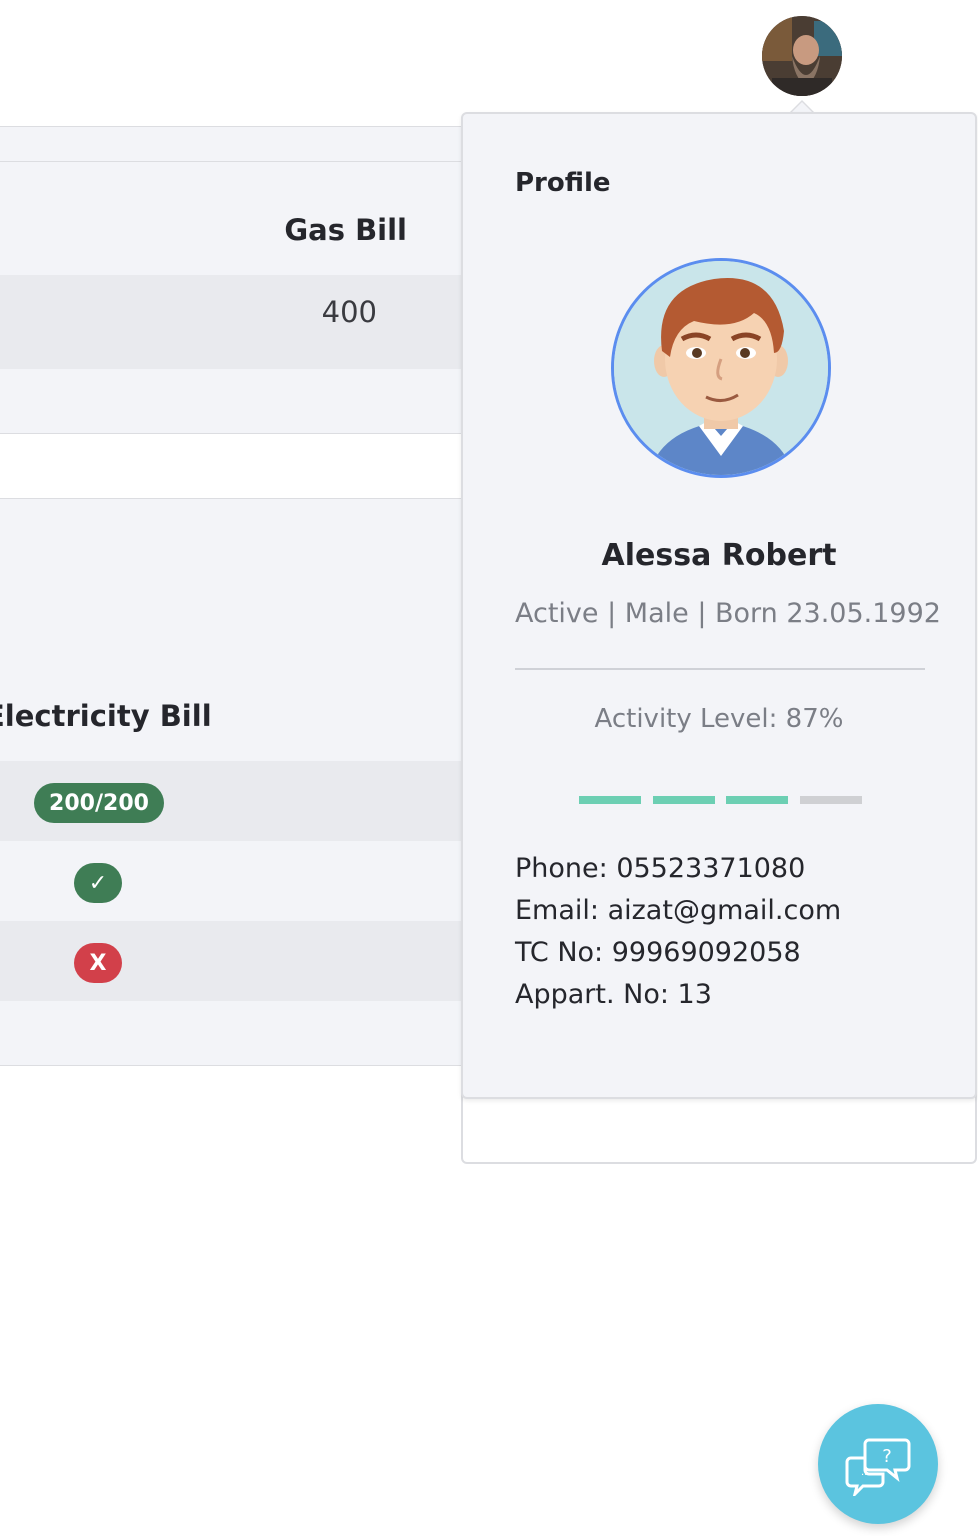  What do you see at coordinates (238, 961) in the screenshot?
I see `table-row: X` at bounding box center [238, 961].